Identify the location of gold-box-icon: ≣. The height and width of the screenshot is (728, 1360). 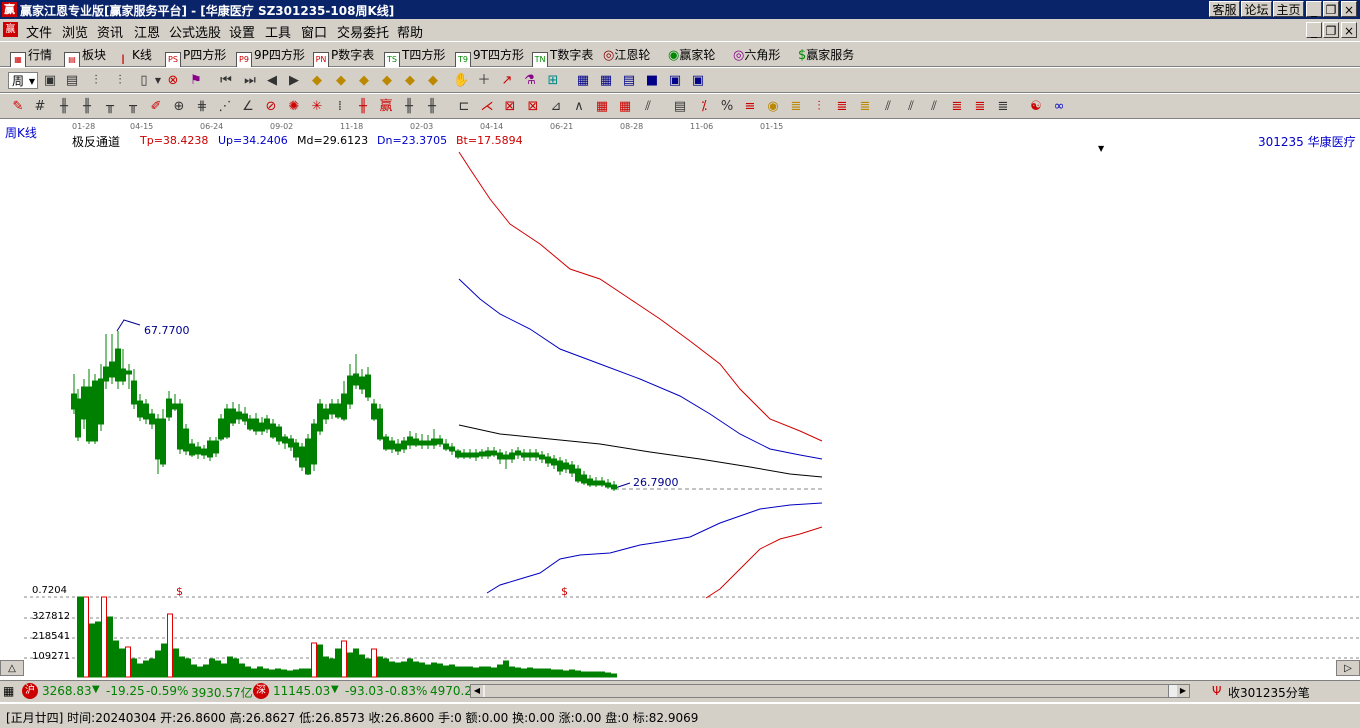
(865, 107).